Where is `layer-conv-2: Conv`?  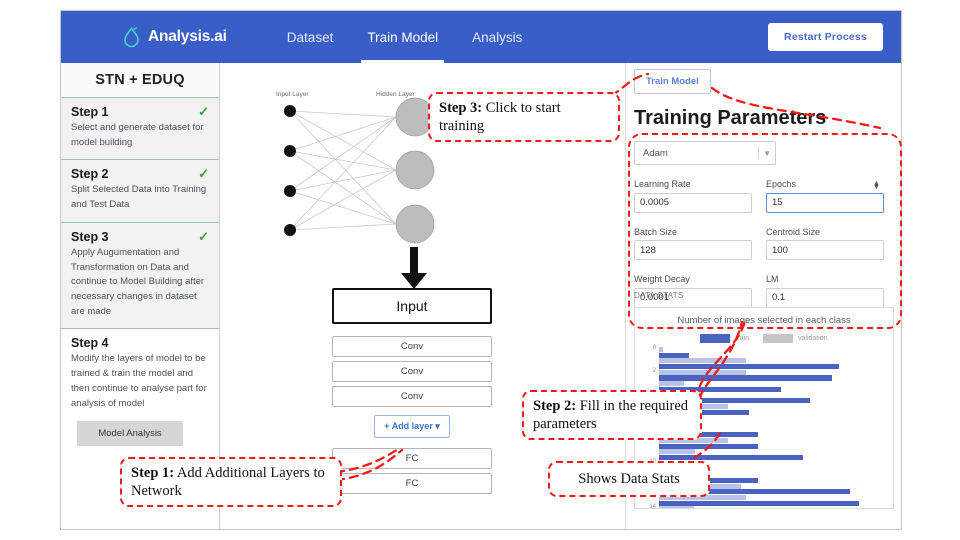
layer-conv-2: Conv is located at coordinates (412, 371).